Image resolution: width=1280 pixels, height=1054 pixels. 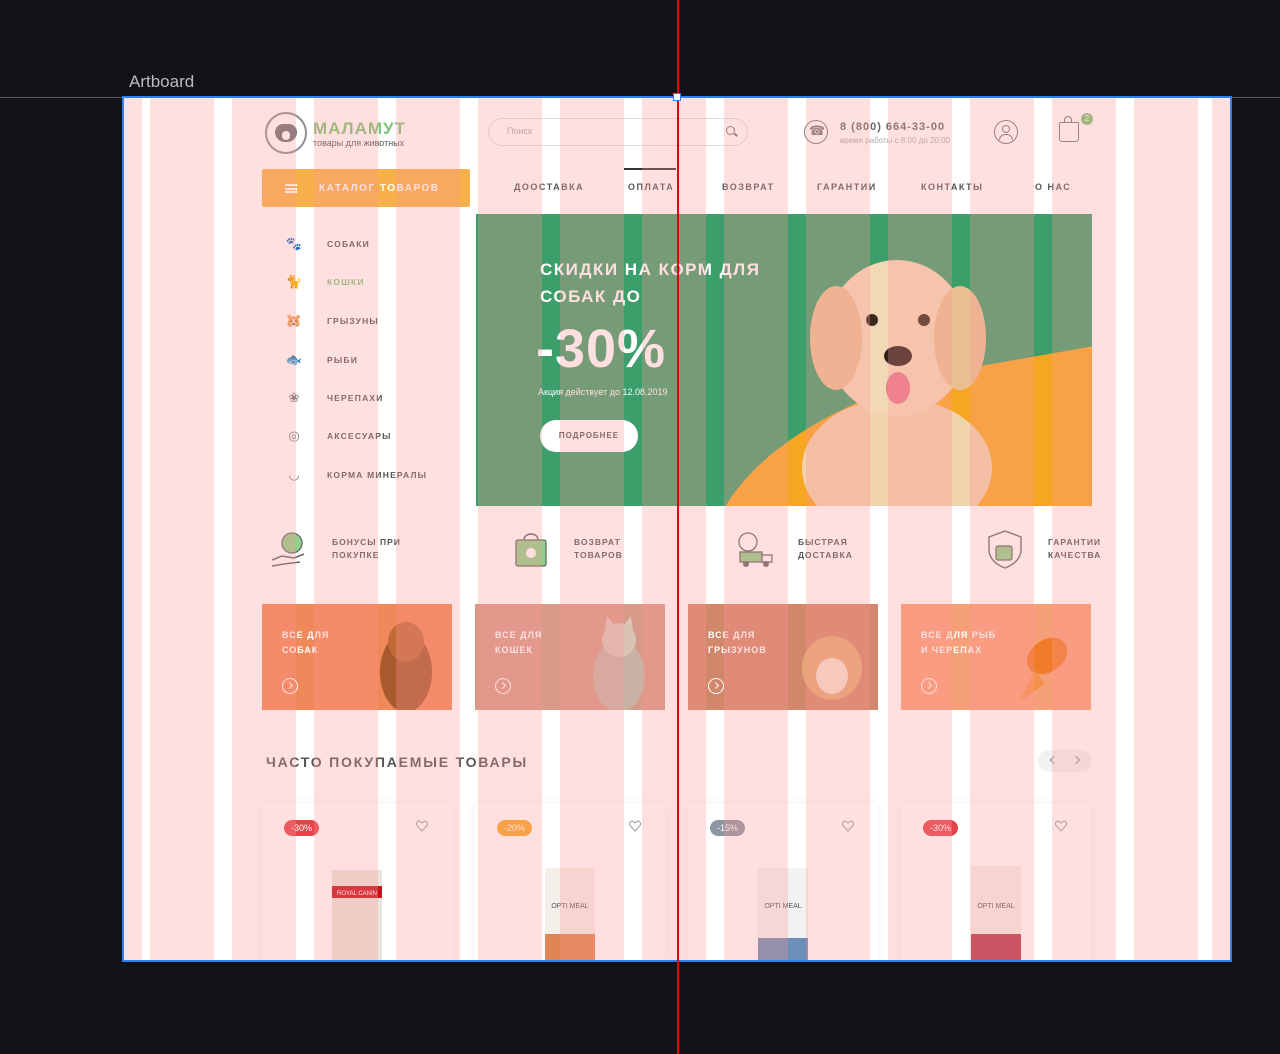 I want to click on selection-handle, so click(x=677, y=97).